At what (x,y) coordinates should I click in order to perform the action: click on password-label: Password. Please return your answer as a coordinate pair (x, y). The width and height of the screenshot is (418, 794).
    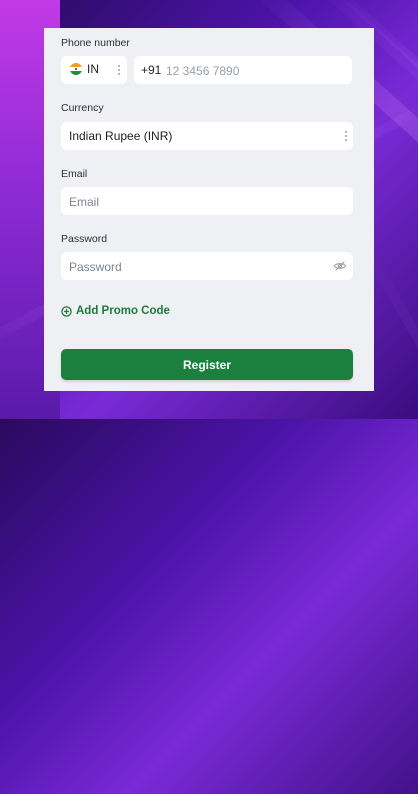
    Looking at the image, I should click on (84, 239).